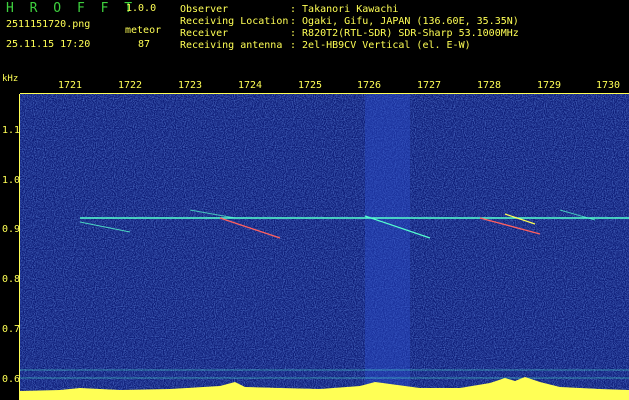 The height and width of the screenshot is (400, 629). I want to click on info-value-location: : Ogaki, Gifu, JAPAN (136.60E, 35.35N), so click(404, 21).